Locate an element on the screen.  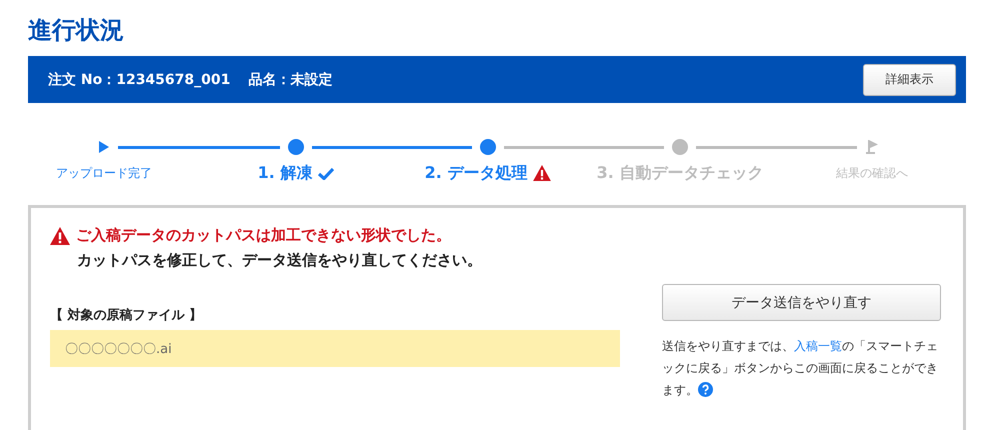
product-name: 品名：未設定 is located at coordinates (290, 79).